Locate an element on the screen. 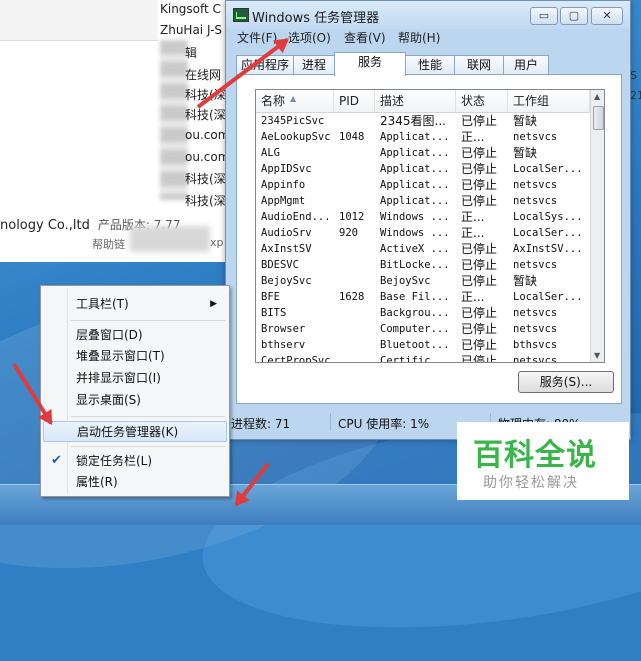 This screenshot has height=661, width=641. menu-separator is located at coordinates (148, 416).